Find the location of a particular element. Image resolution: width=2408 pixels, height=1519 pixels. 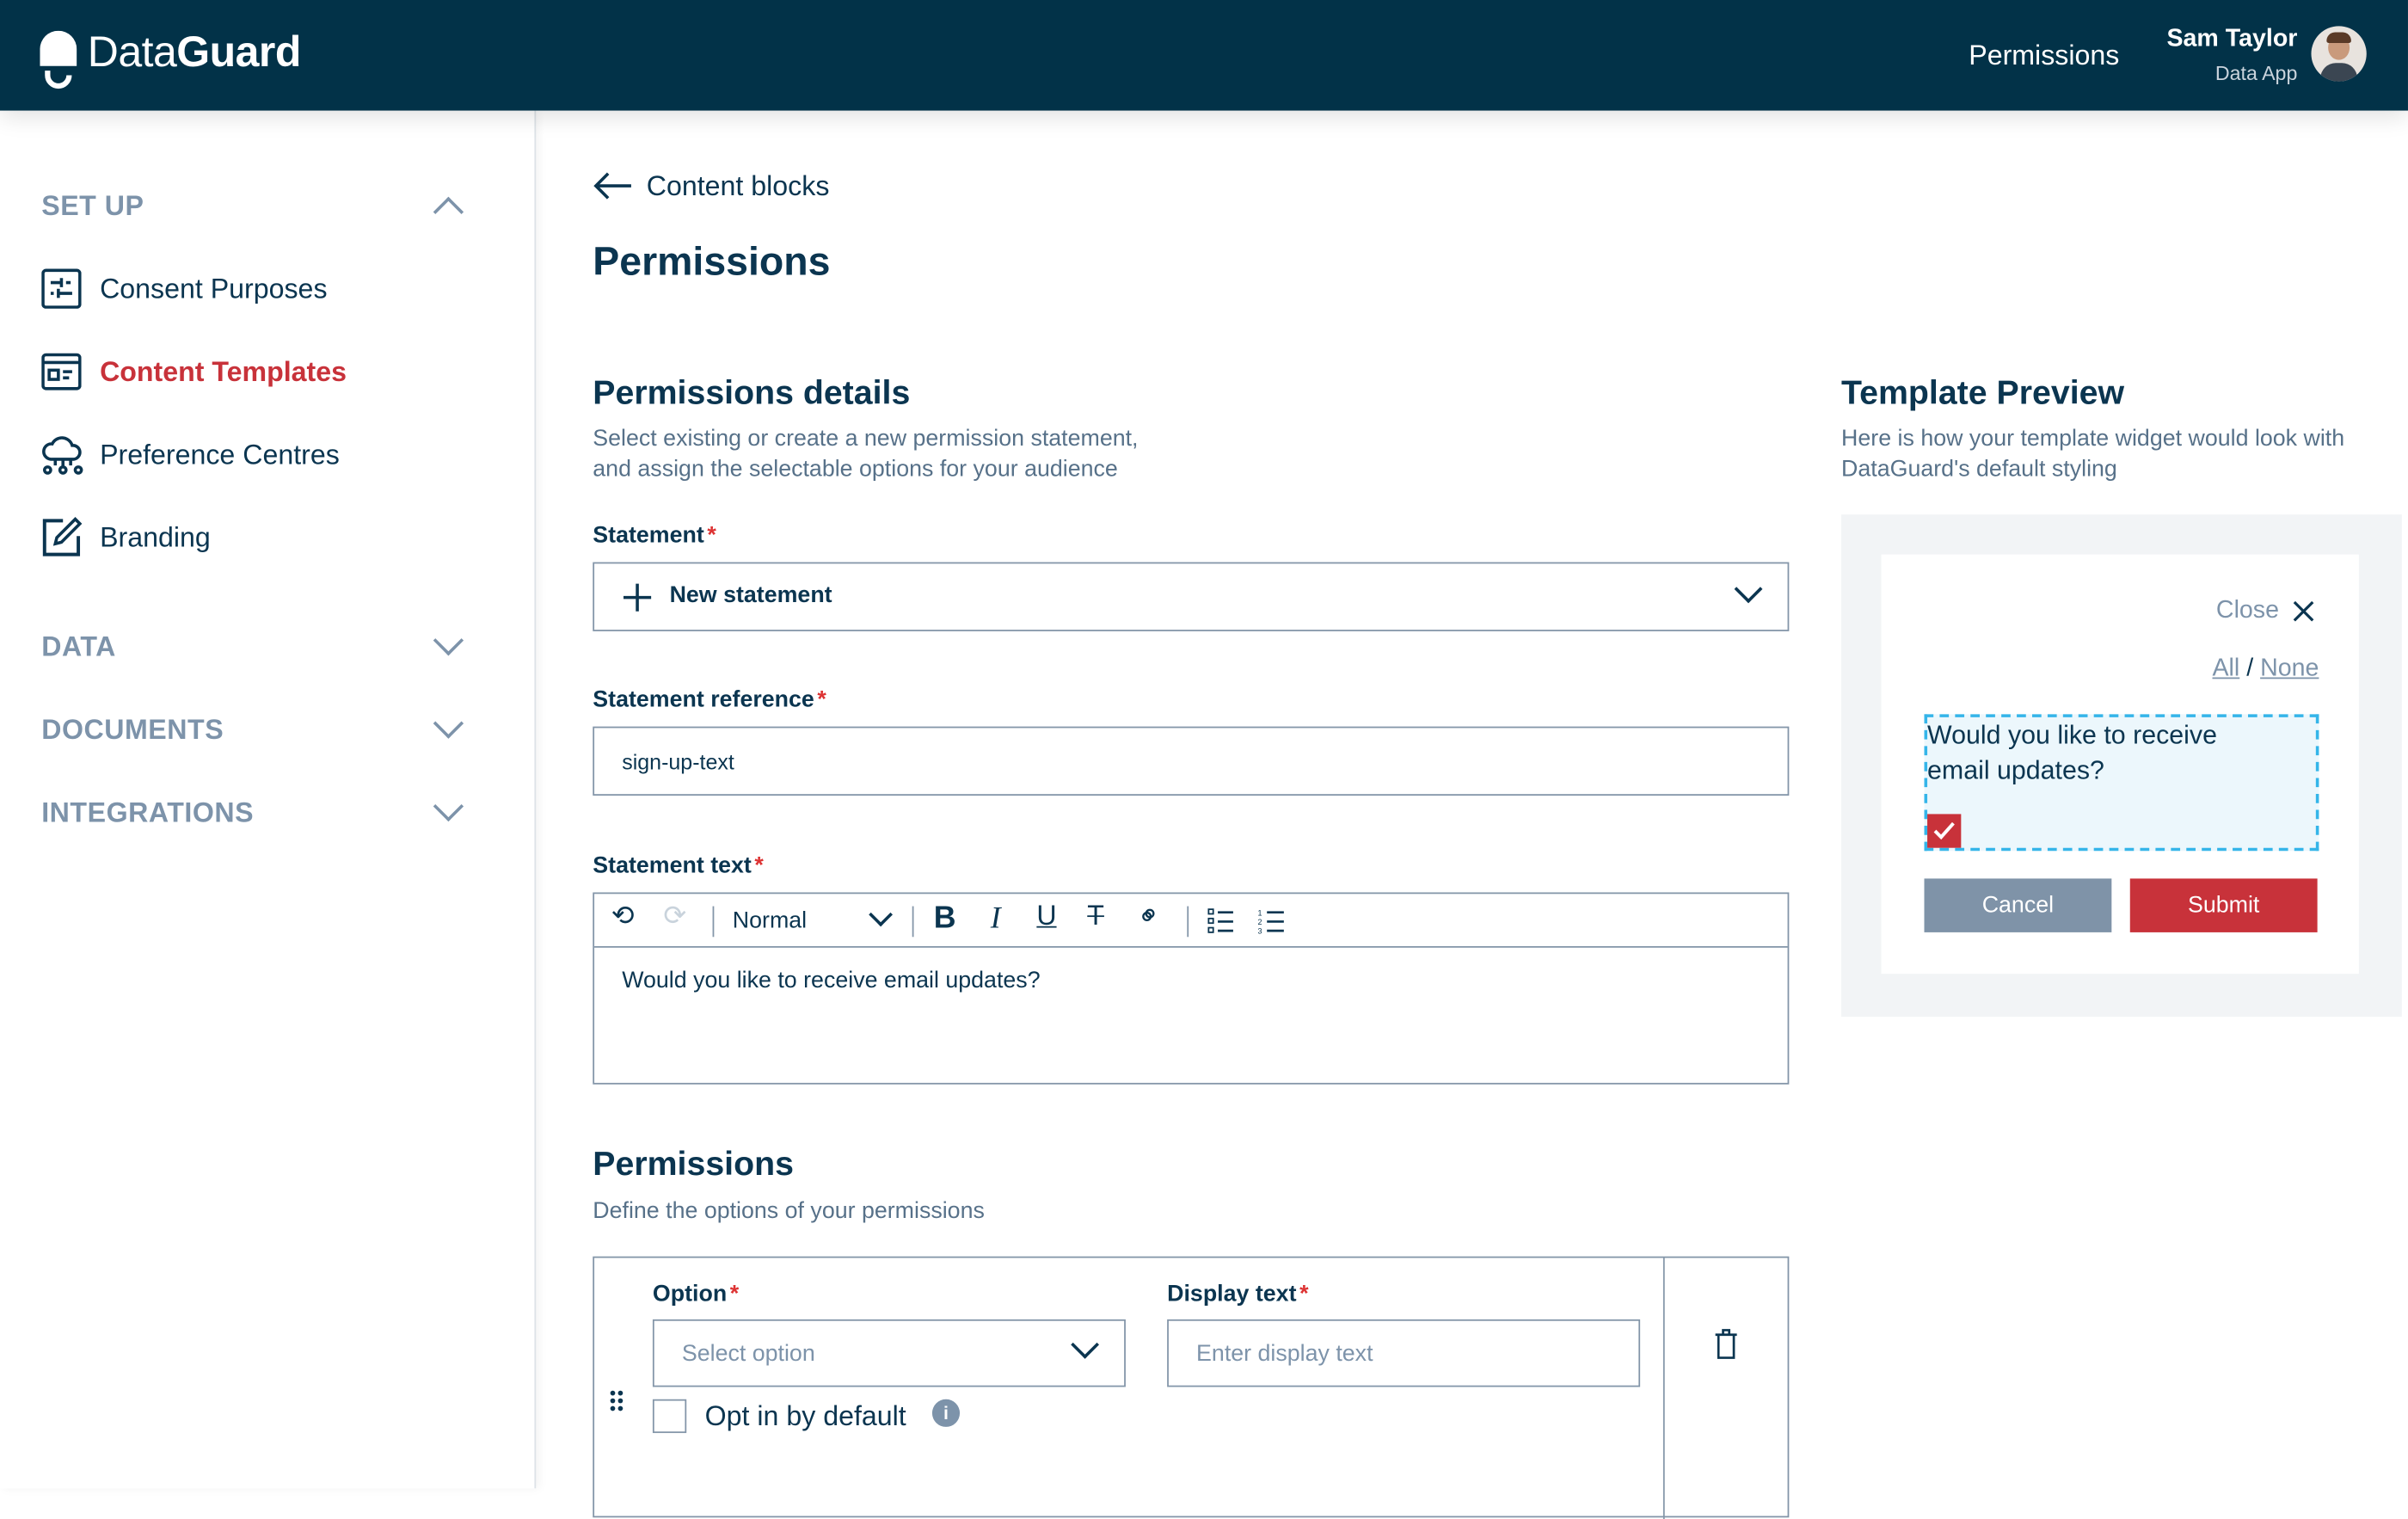

sidebar-item-label: Consent Purposes is located at coordinates (214, 288).